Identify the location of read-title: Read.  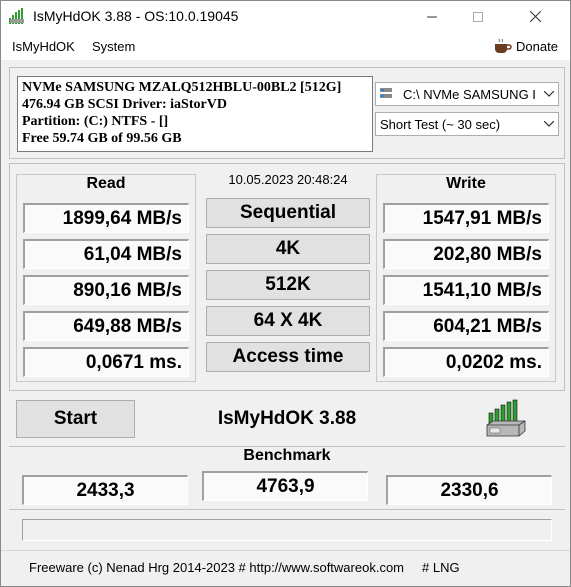
(106, 183).